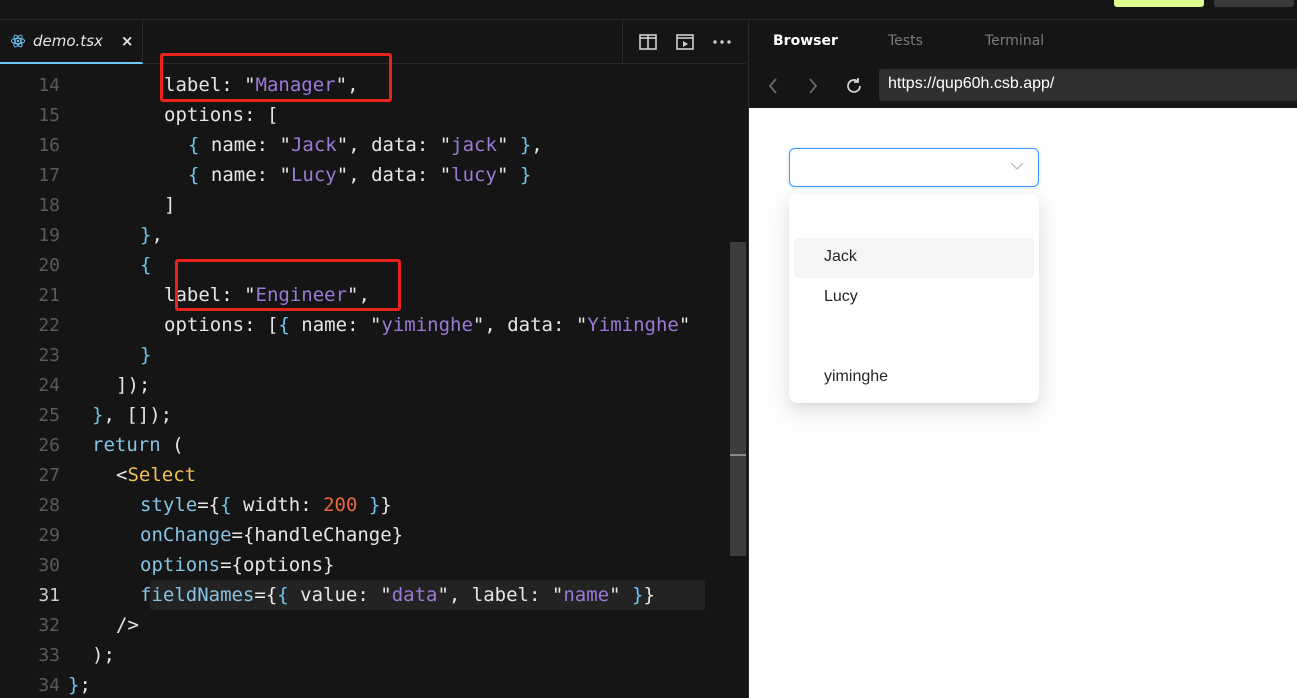 The height and width of the screenshot is (698, 1297). Describe the element at coordinates (722, 42) in the screenshot. I see `more-icon` at that location.